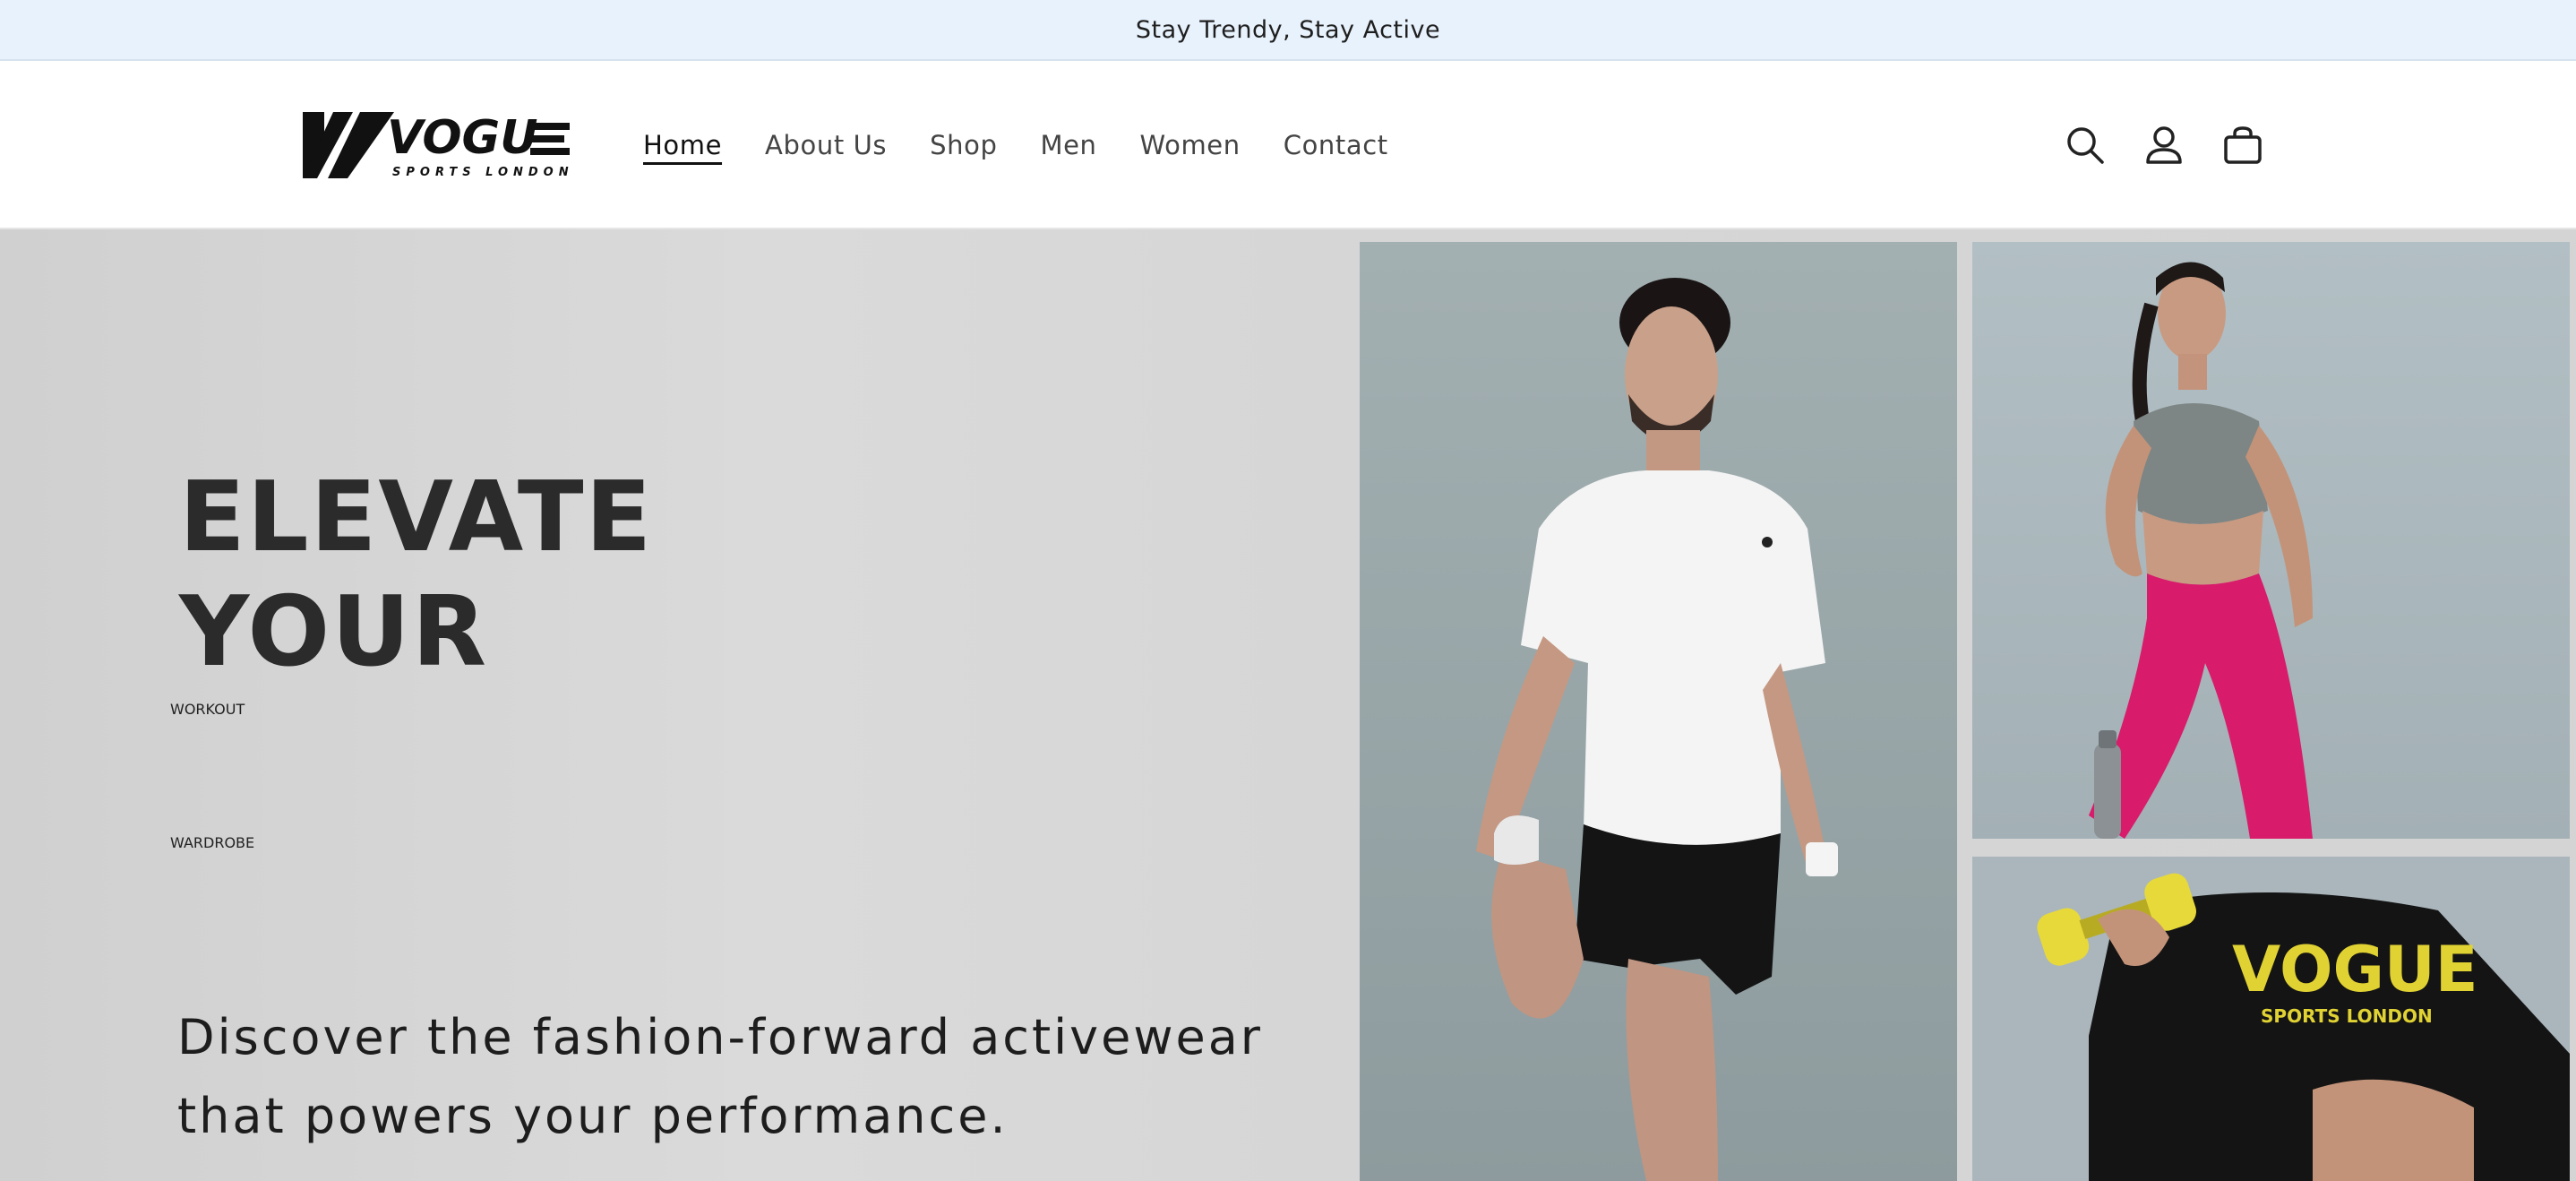  I want to click on svg-text: SPORTS LONDON, so click(483, 173).